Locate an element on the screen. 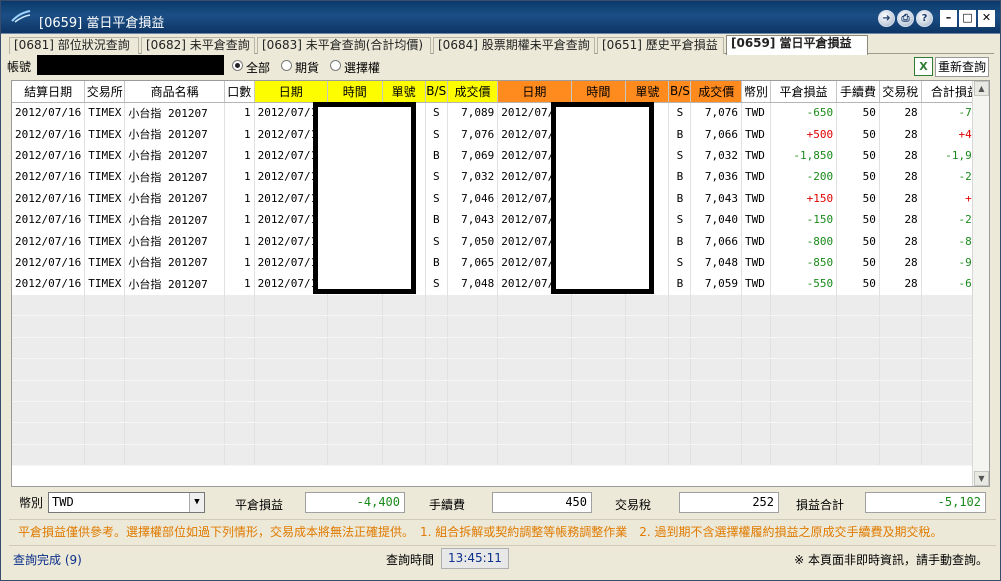  tab-0682: [0682] 未平倉查詢 is located at coordinates (198, 45).